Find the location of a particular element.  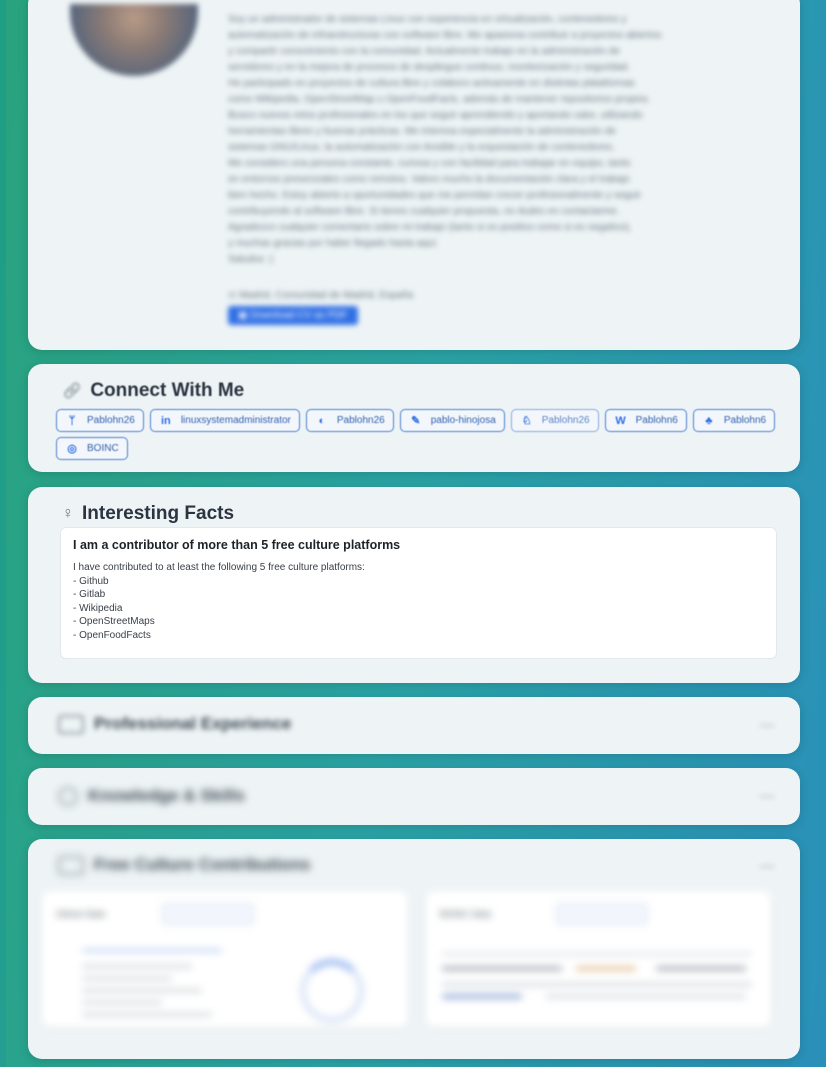

bio-line: Saludos :) is located at coordinates (251, 259).